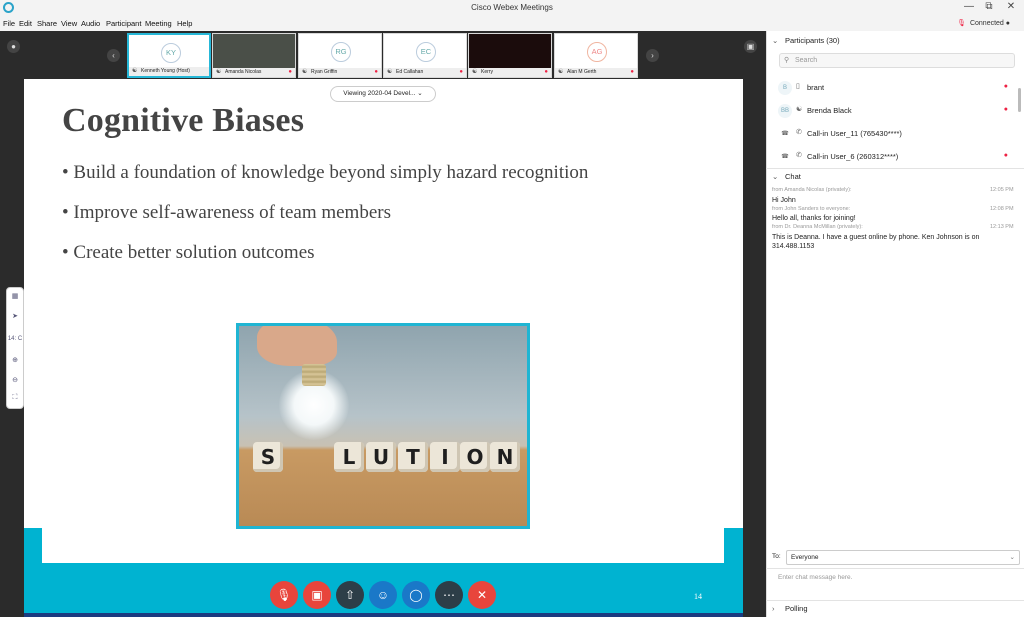 This screenshot has height=617, width=1024. What do you see at coordinates (806, 60) in the screenshot?
I see `search-placeholder: Search` at bounding box center [806, 60].